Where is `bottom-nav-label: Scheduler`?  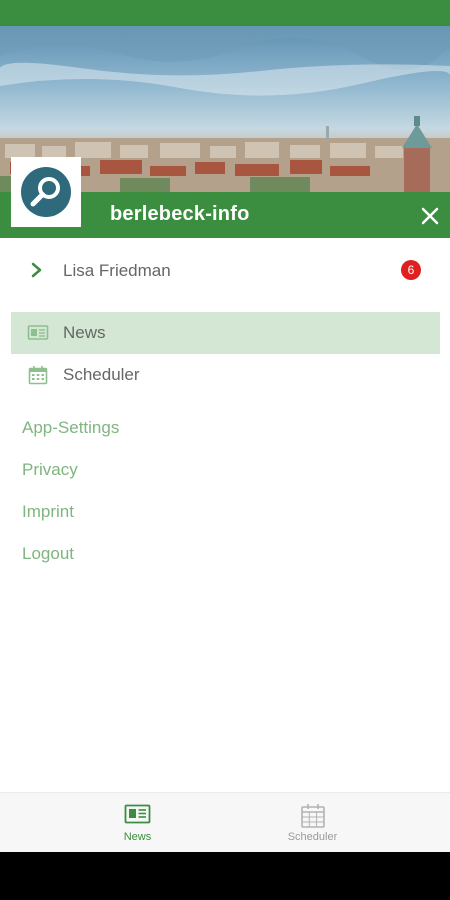
bottom-nav-label: Scheduler is located at coordinates (312, 837).